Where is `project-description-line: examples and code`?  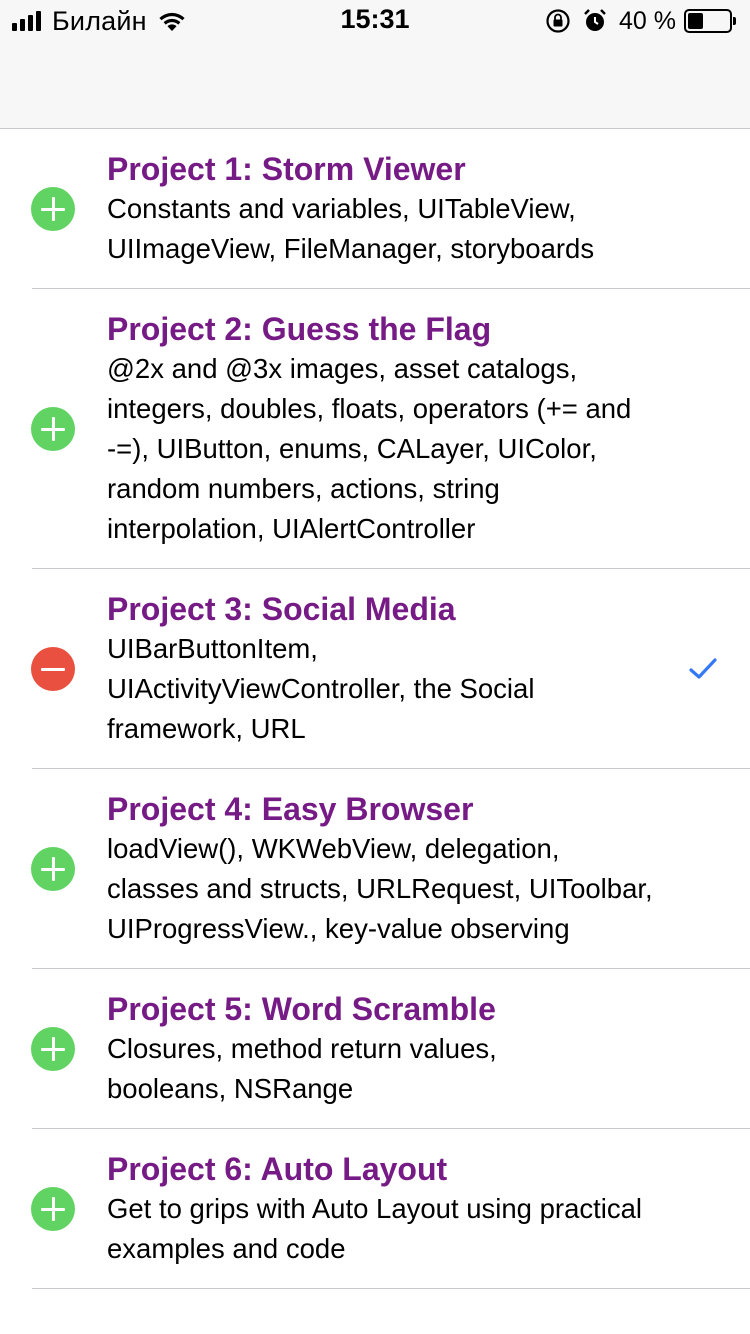
project-description-line: examples and code is located at coordinates (226, 1248).